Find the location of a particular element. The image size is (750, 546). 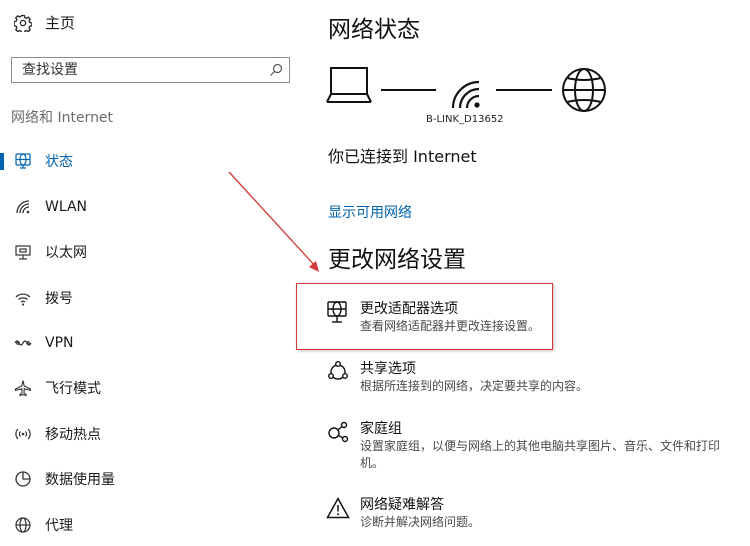

airplane-icon is located at coordinates (23, 388).